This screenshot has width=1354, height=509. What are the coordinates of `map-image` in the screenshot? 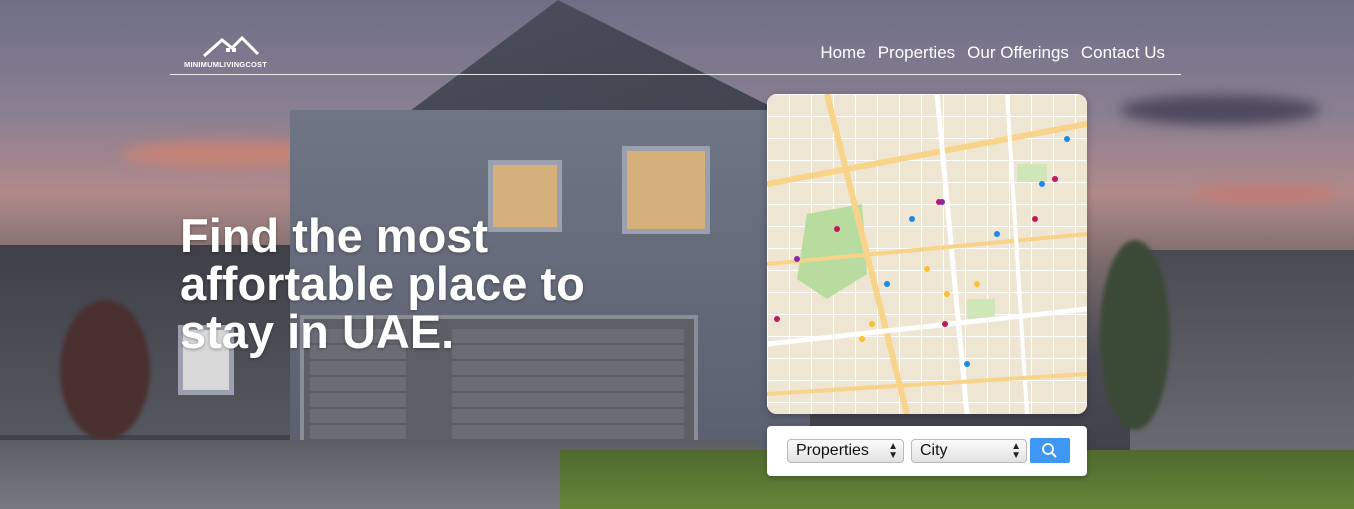 It's located at (927, 254).